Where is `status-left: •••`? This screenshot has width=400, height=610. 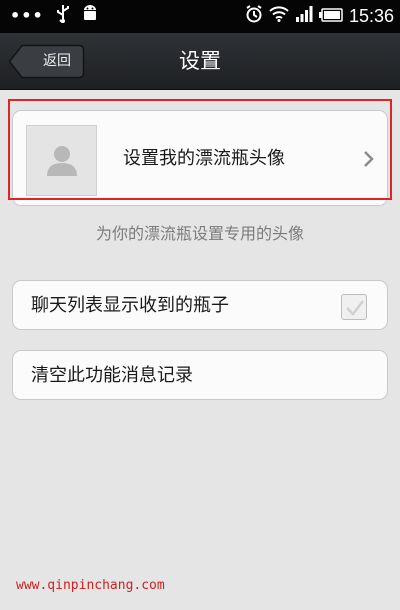
status-left: ••• is located at coordinates (54, 16).